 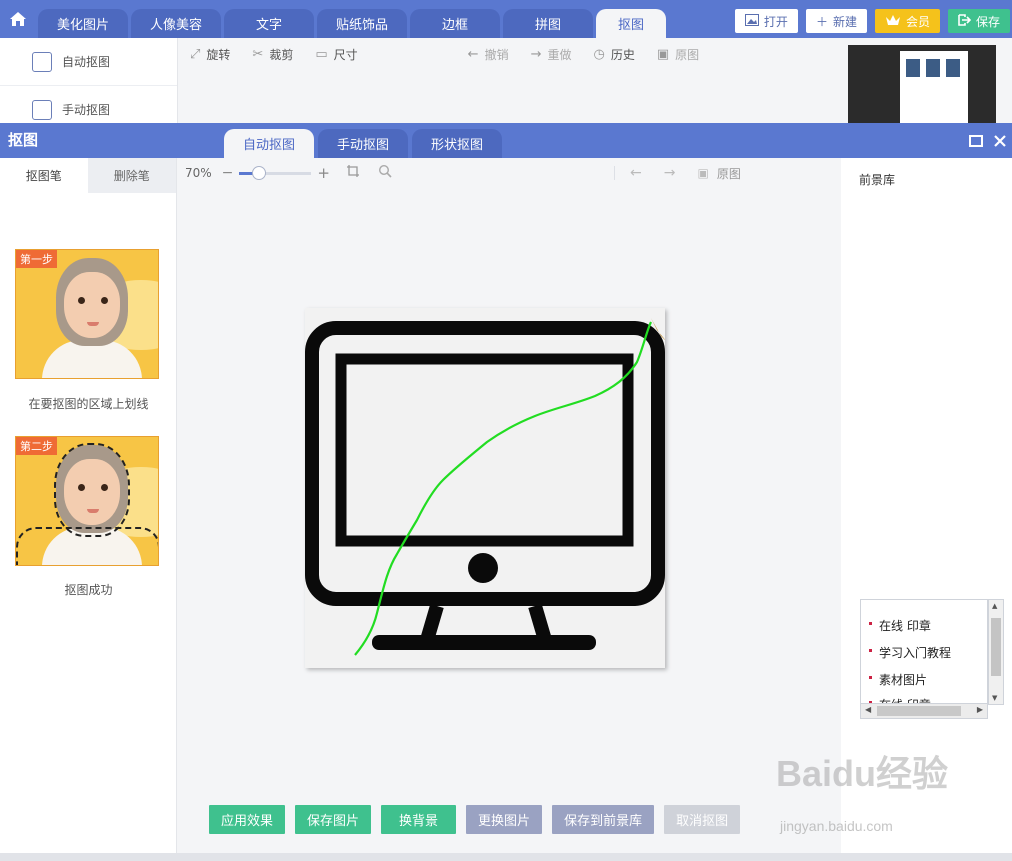 I want to click on scroll-up-icon: ▲, so click(x=994, y=606).